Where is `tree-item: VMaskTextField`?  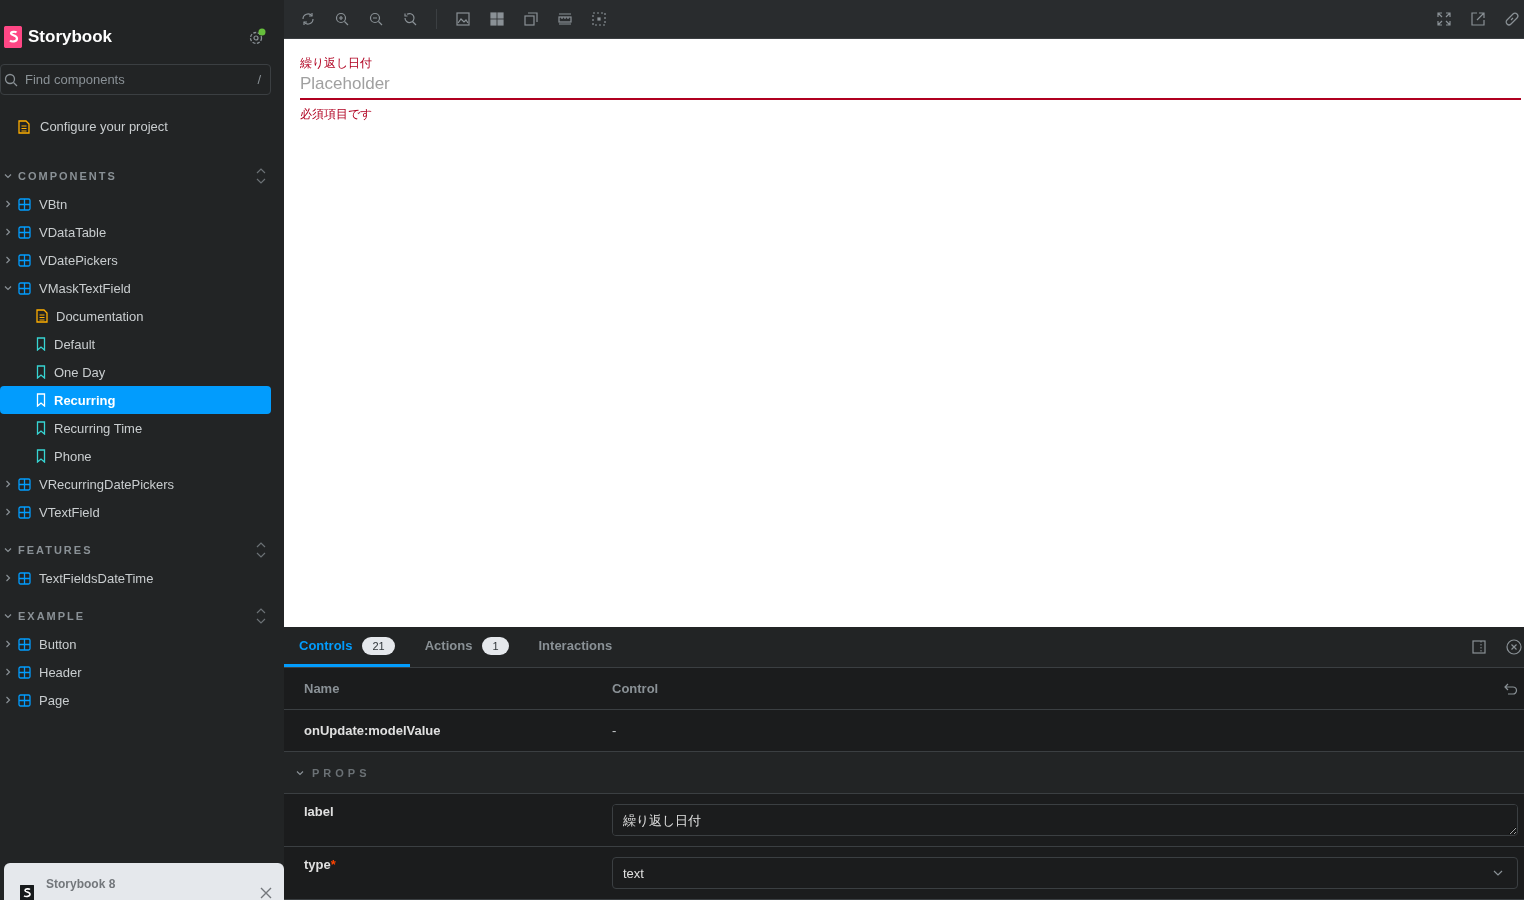
tree-item: VMaskTextField is located at coordinates (135, 288).